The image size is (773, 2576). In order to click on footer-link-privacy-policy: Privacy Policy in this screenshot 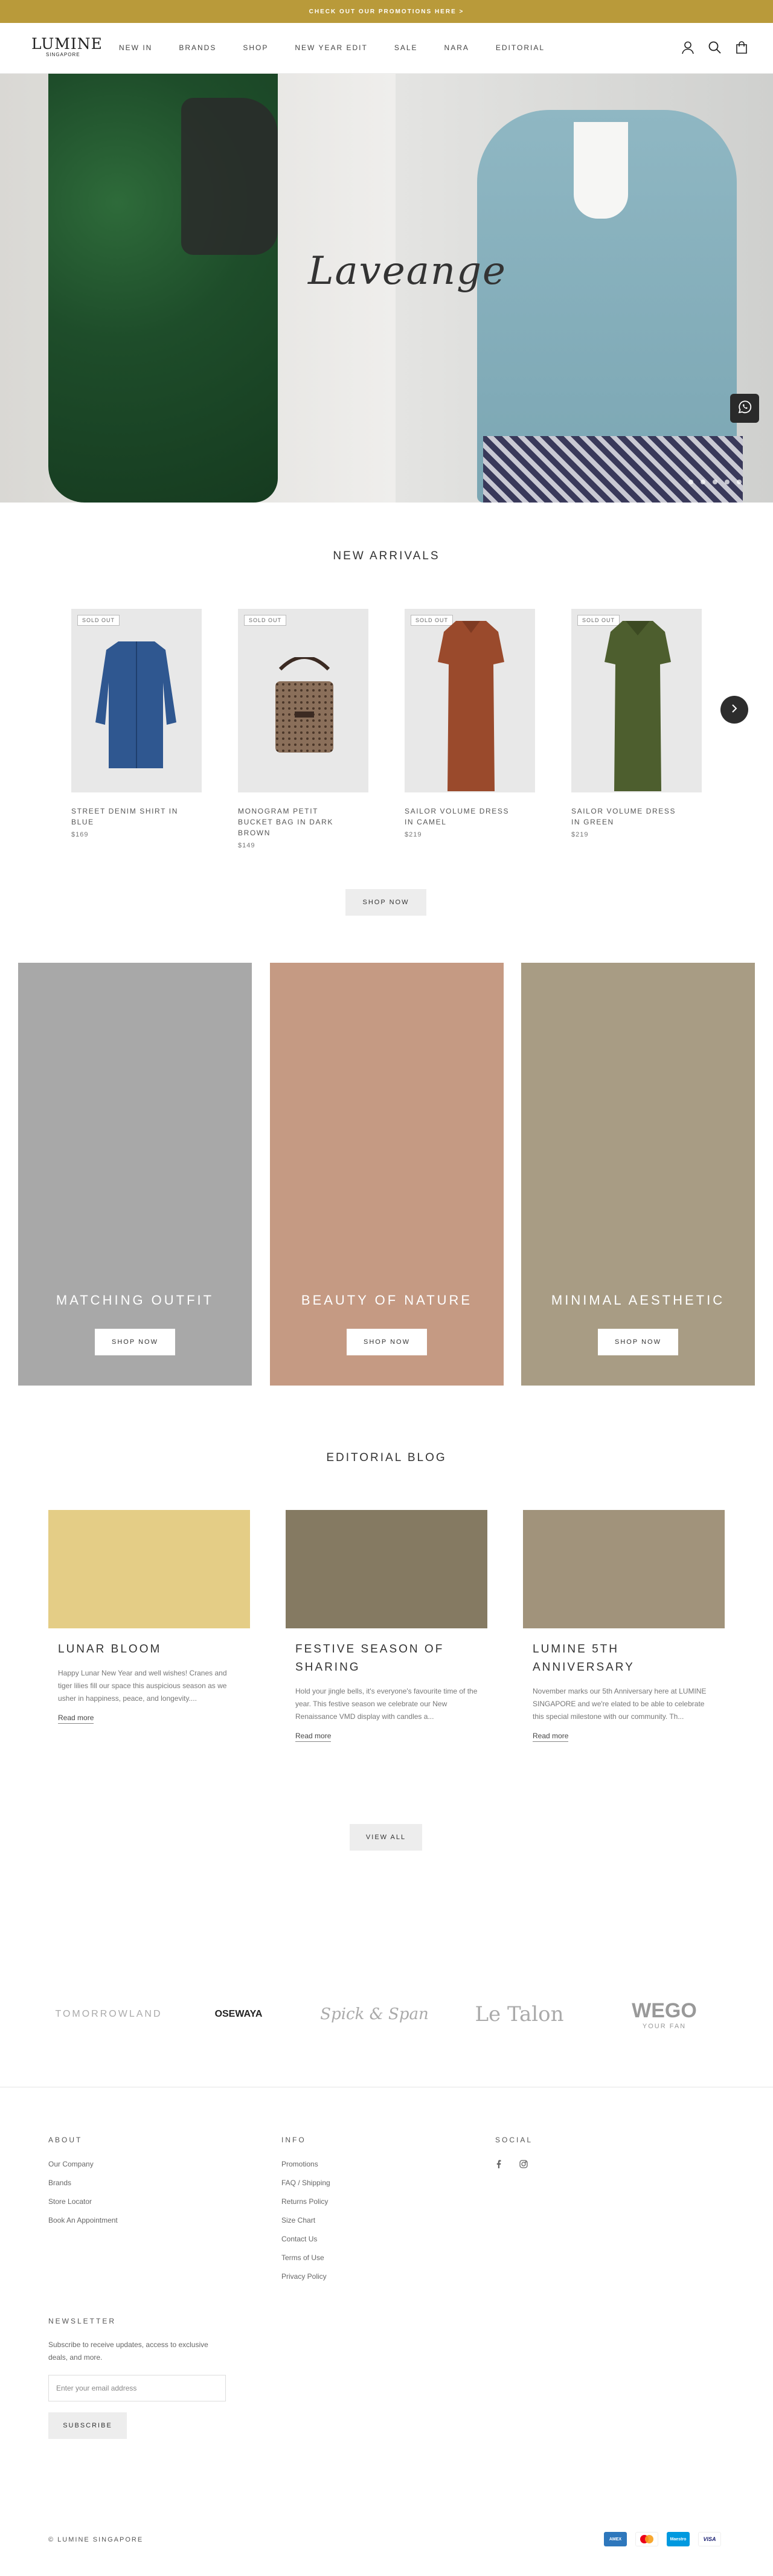, I will do `click(305, 2276)`.